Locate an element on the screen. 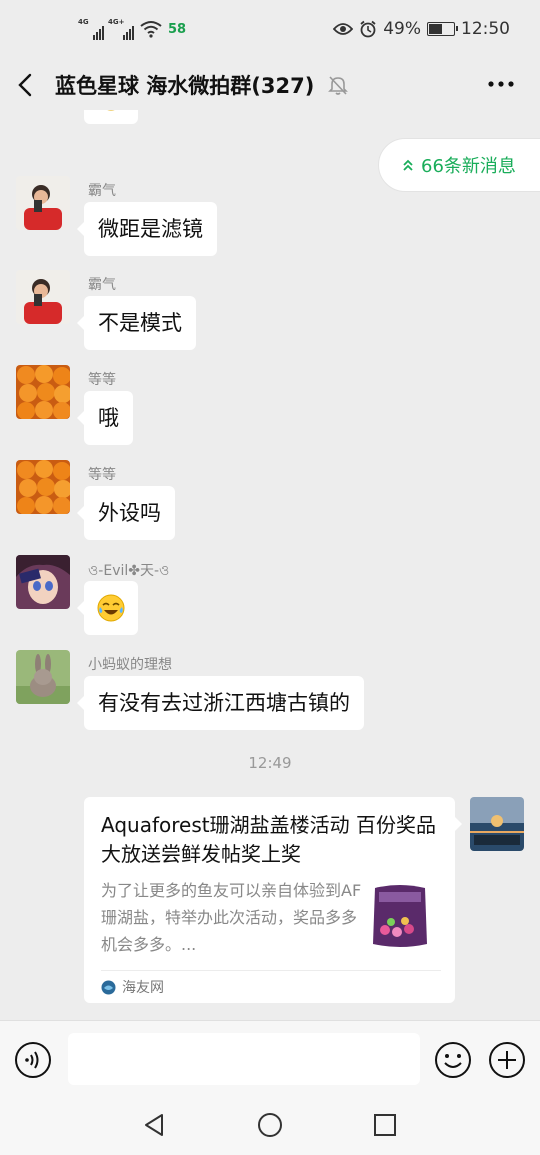  system-nav-bar is located at coordinates (270, 1125).